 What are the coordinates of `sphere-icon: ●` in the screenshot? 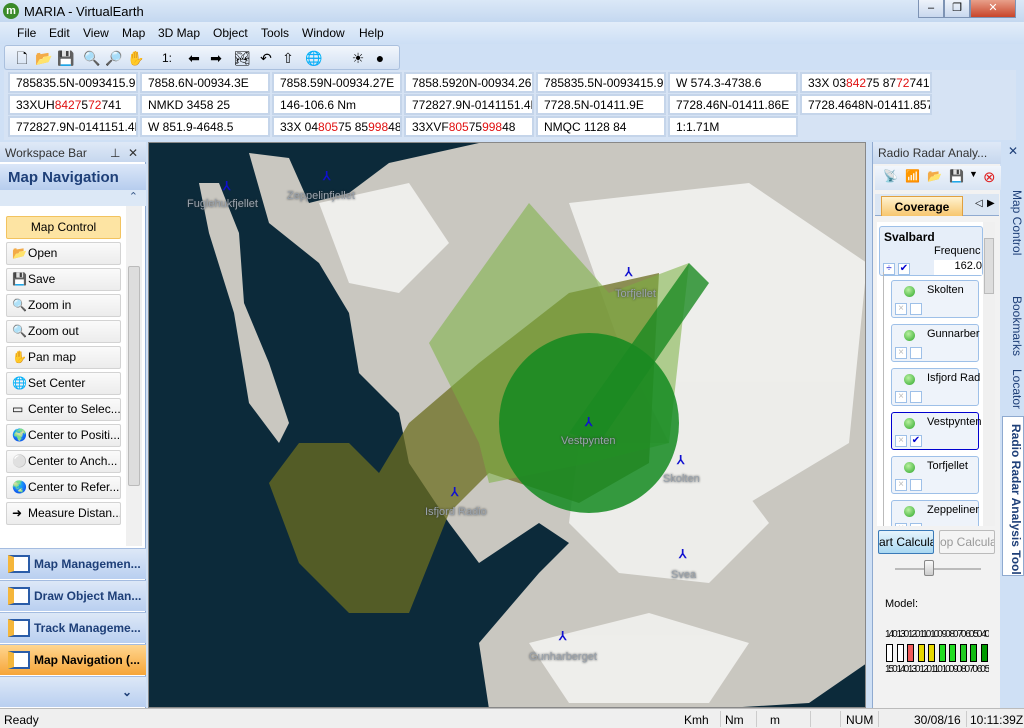 It's located at (380, 58).